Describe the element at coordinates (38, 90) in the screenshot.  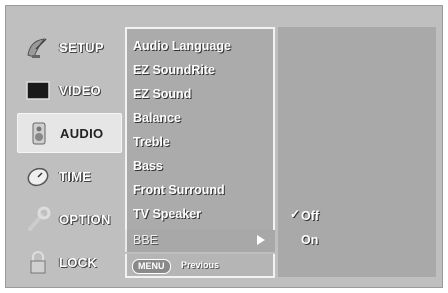
I see `tv-screen-icon` at that location.